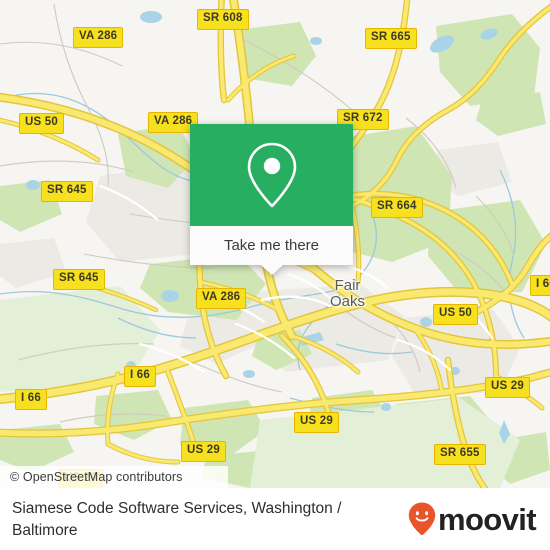 The width and height of the screenshot is (550, 550). What do you see at coordinates (348, 301) in the screenshot?
I see `place-label-line: Oaks` at bounding box center [348, 301].